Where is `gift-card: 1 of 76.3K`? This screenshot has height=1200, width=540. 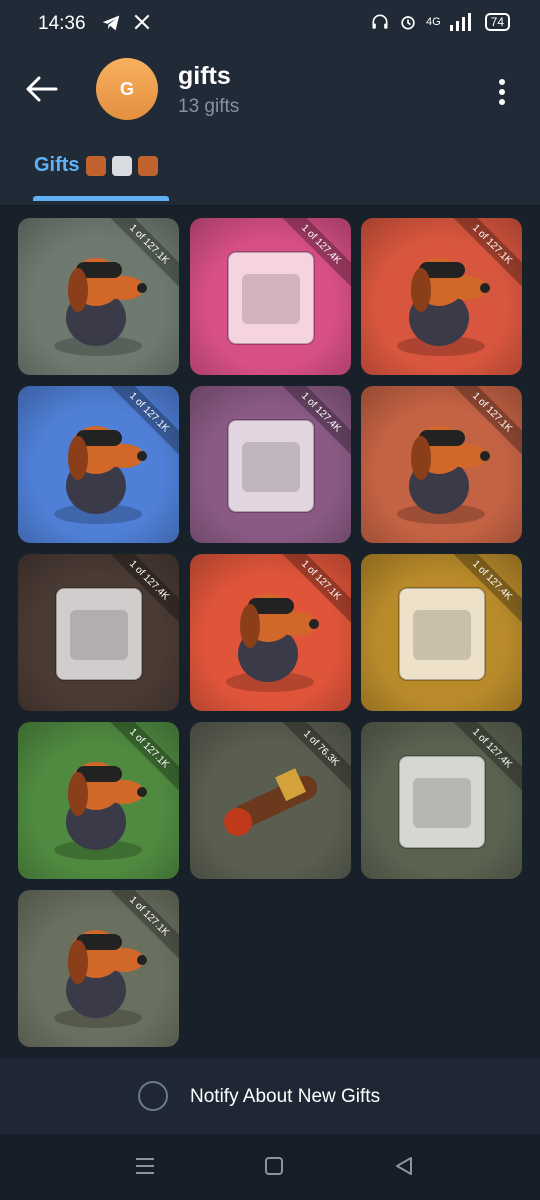
gift-card: 1 of 76.3K is located at coordinates (270, 800).